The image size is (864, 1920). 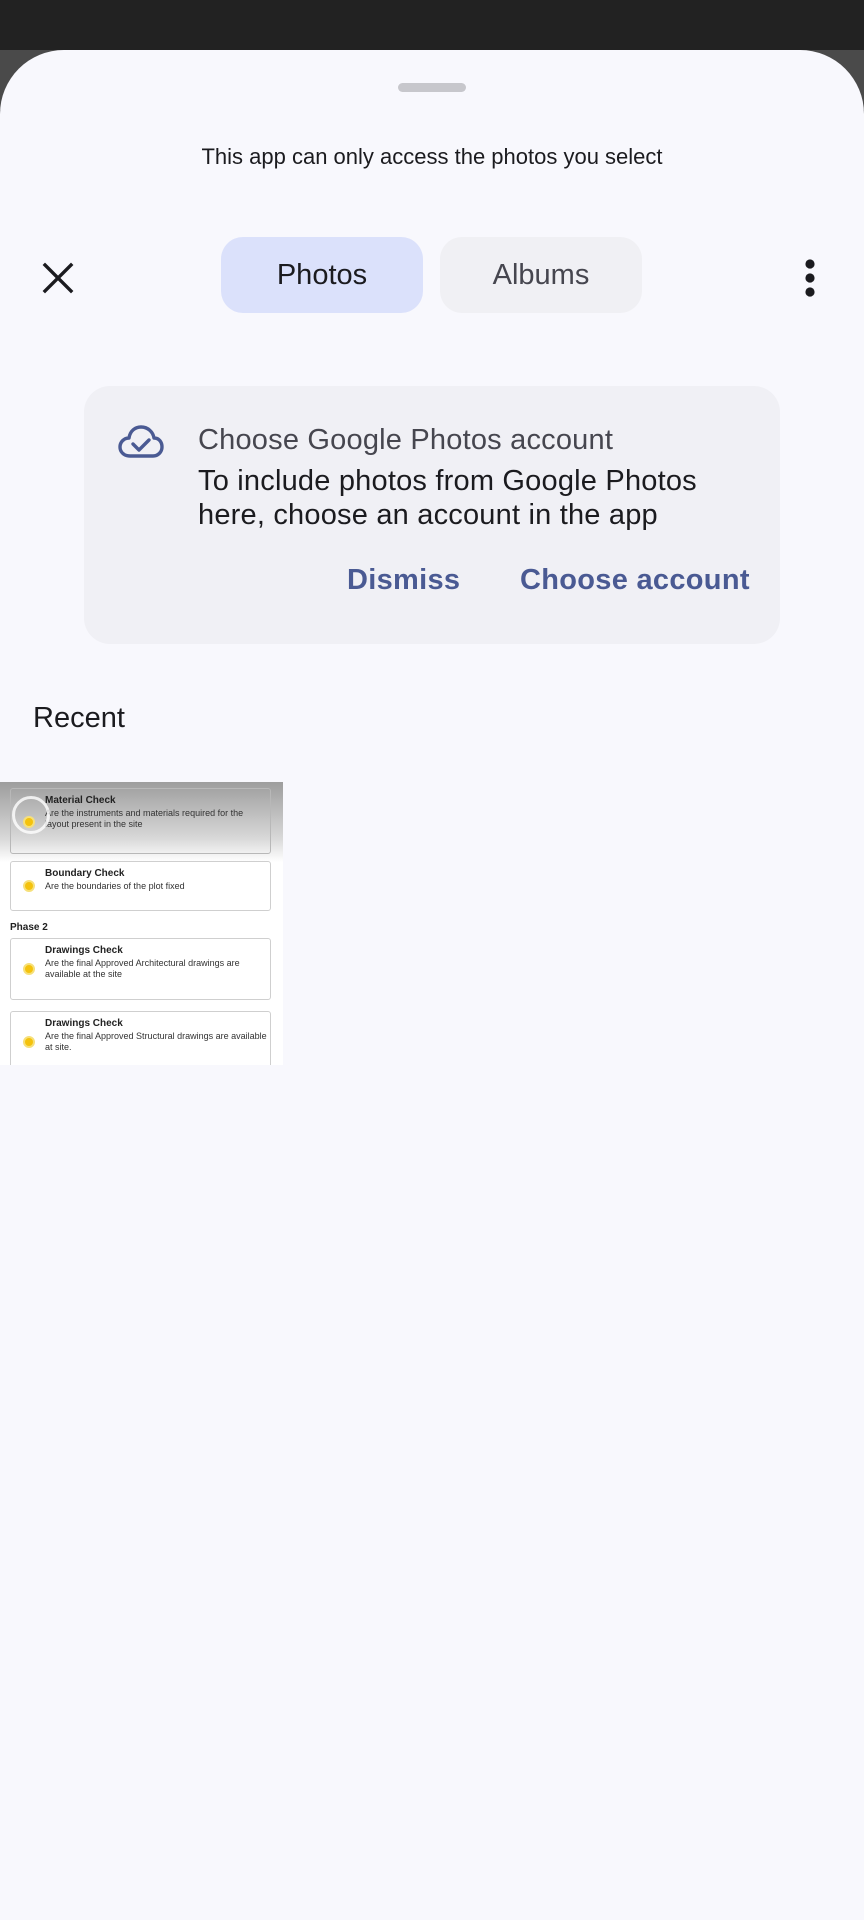 What do you see at coordinates (432, 25) in the screenshot?
I see `status-bar` at bounding box center [432, 25].